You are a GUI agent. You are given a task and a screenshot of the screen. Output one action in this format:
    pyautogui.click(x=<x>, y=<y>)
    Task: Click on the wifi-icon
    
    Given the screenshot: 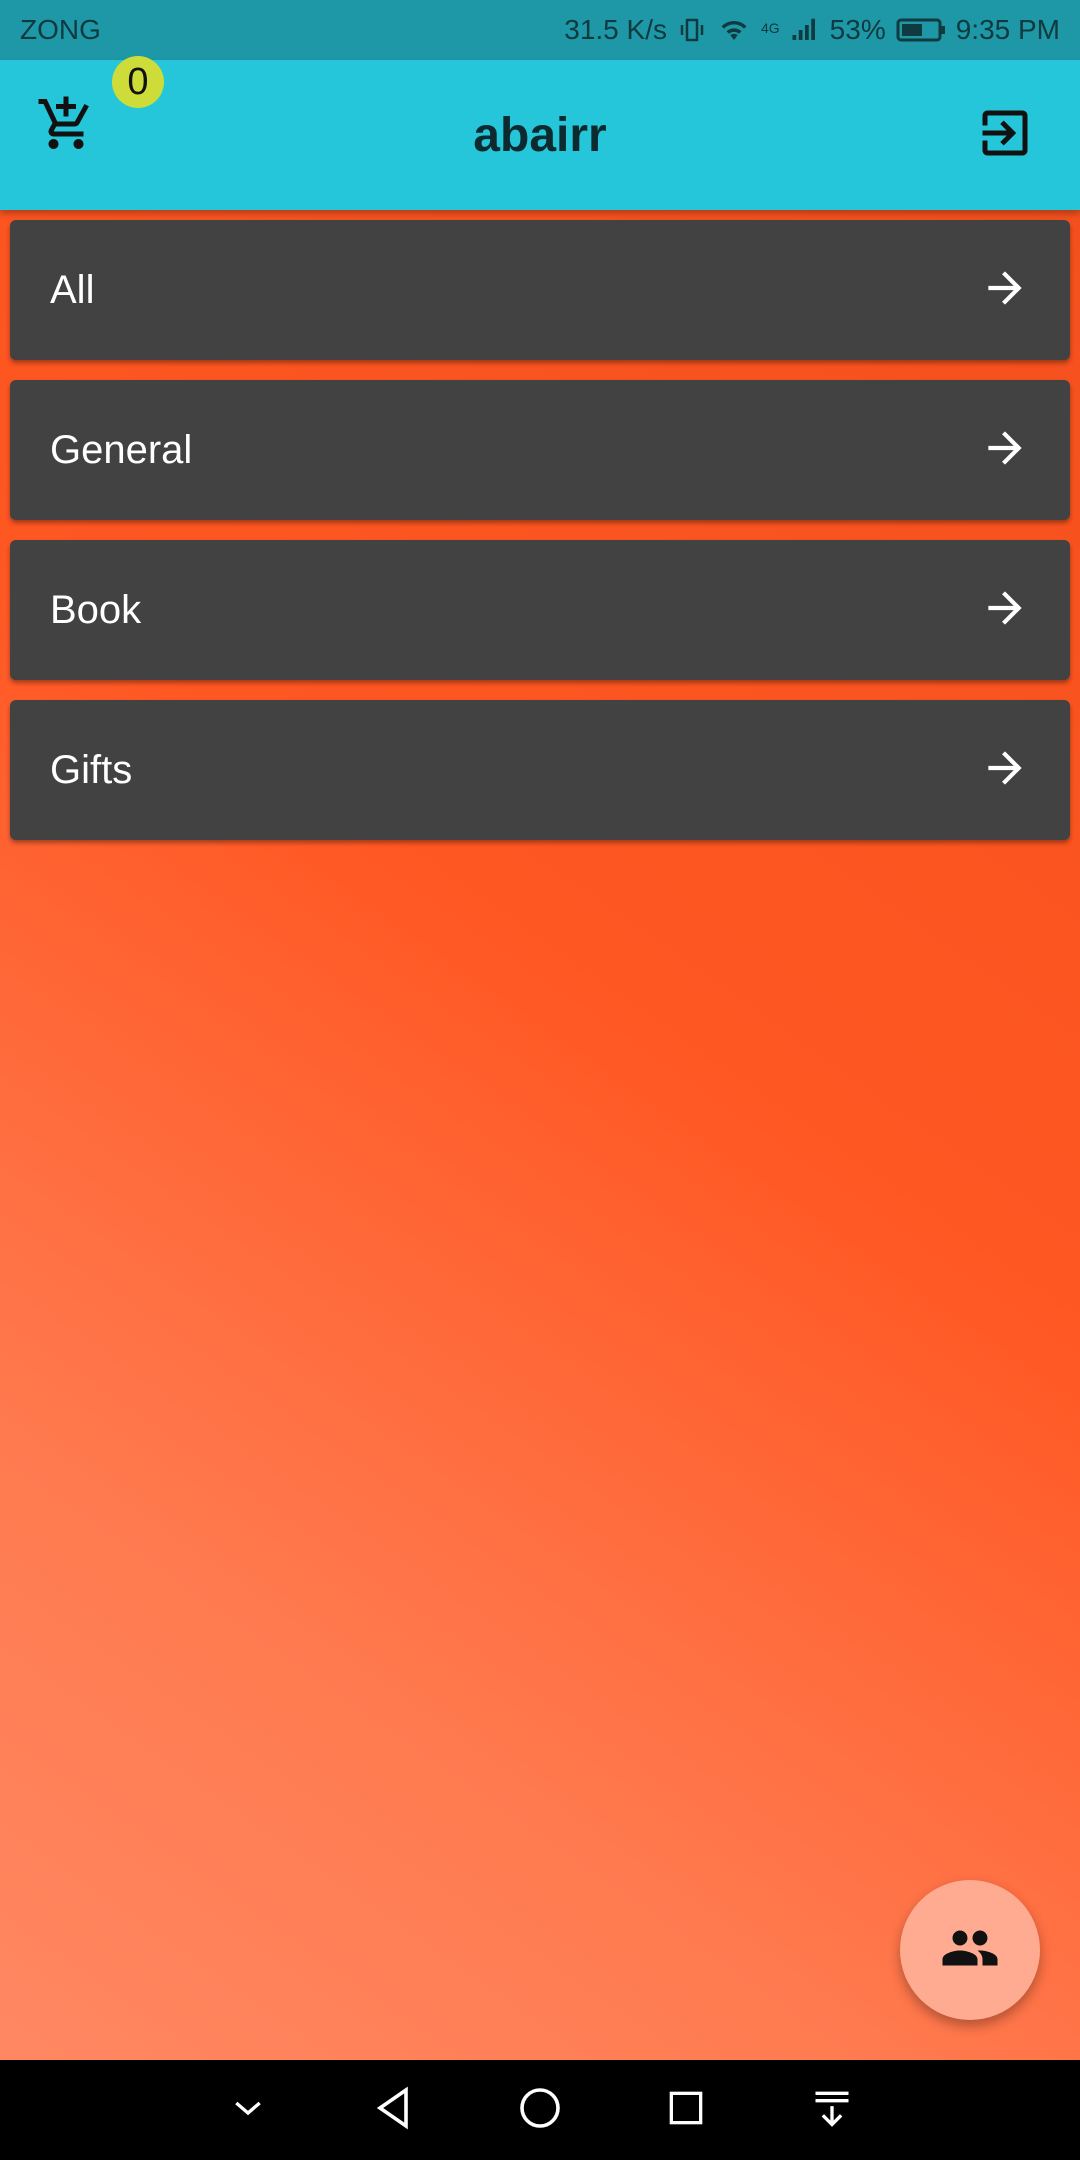 What is the action you would take?
    pyautogui.click(x=734, y=30)
    